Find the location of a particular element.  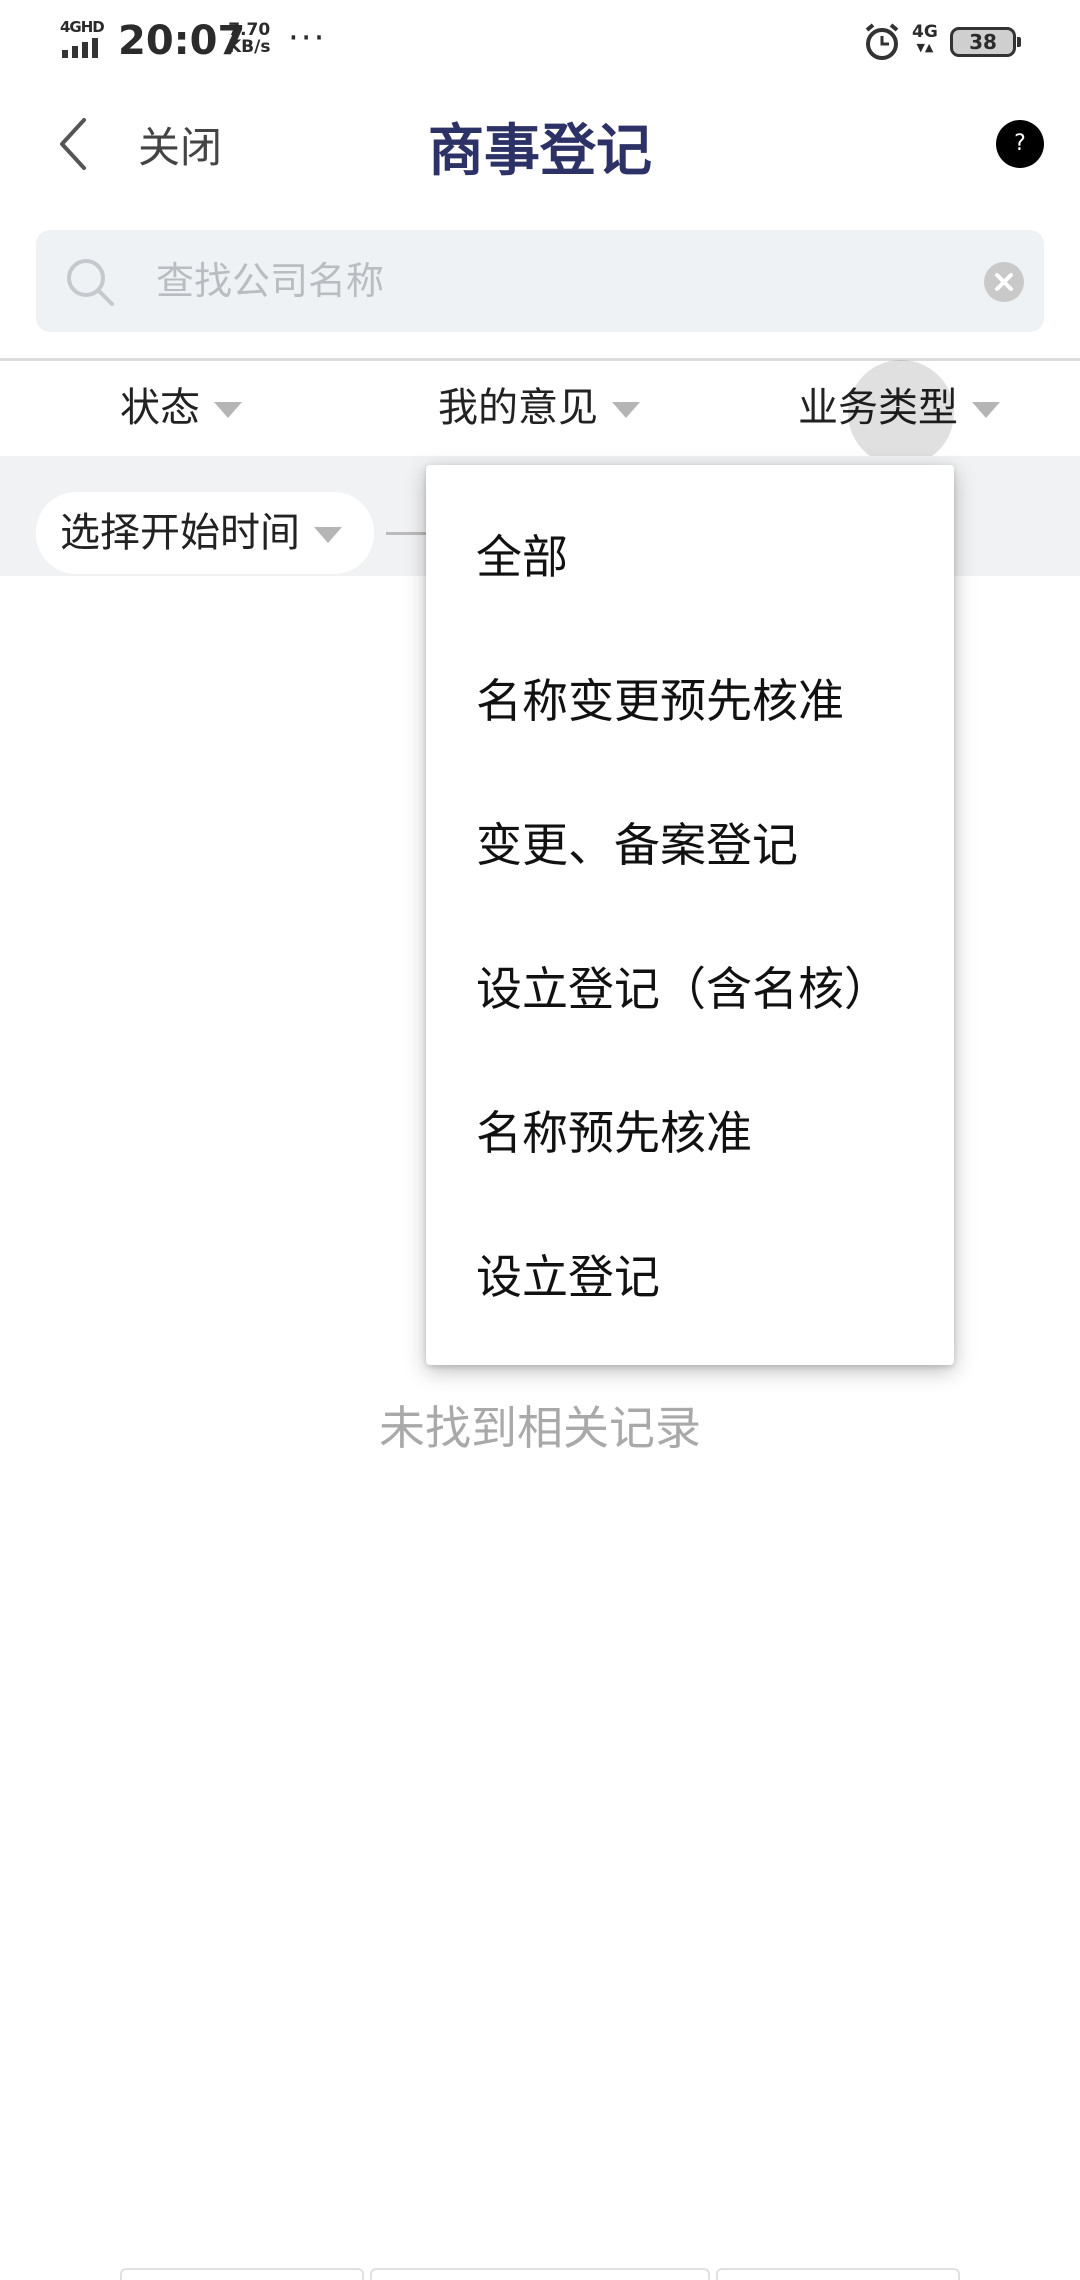

network-indicator: 4GHD is located at coordinates (82, 27).